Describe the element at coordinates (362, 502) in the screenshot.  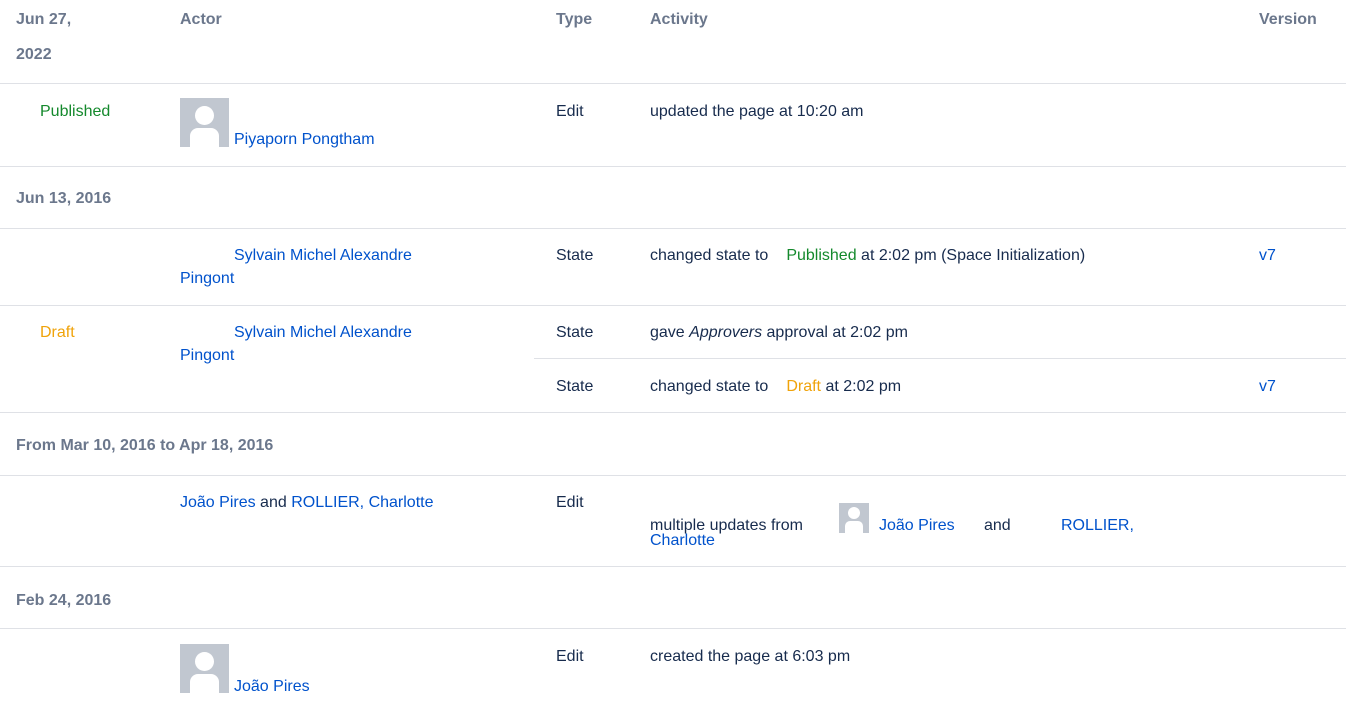
I see `actor-link: ROLLIER, Charlotte` at that location.